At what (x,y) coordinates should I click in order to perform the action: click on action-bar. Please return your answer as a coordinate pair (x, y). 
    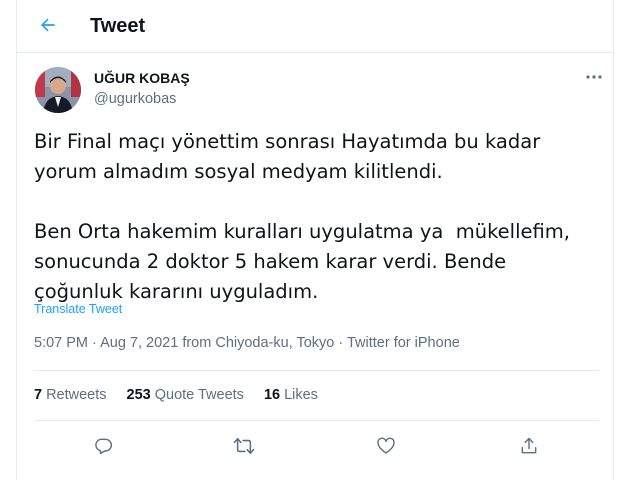
    Looking at the image, I should click on (315, 446).